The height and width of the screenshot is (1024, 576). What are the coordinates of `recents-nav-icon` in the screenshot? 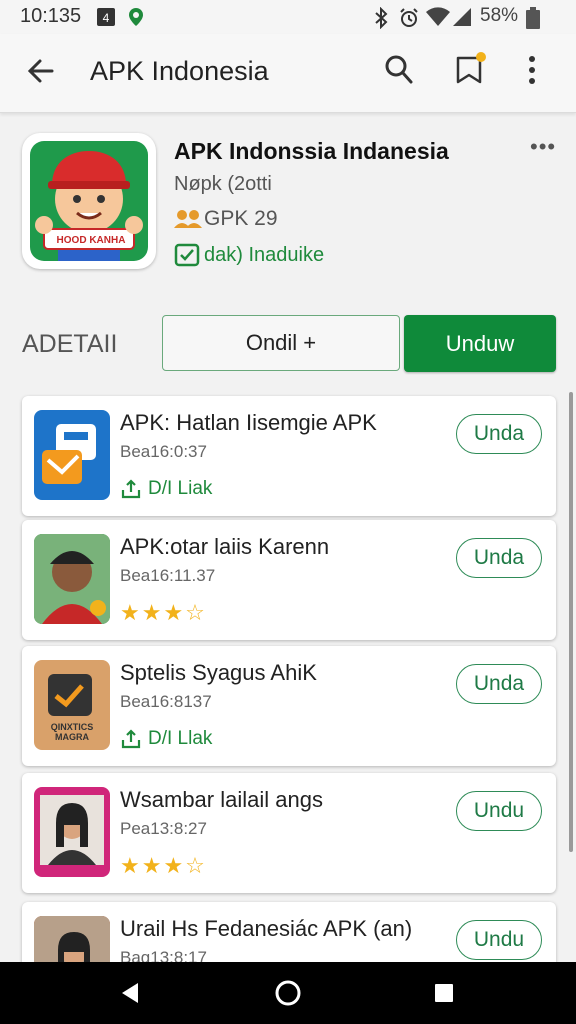 It's located at (444, 995).